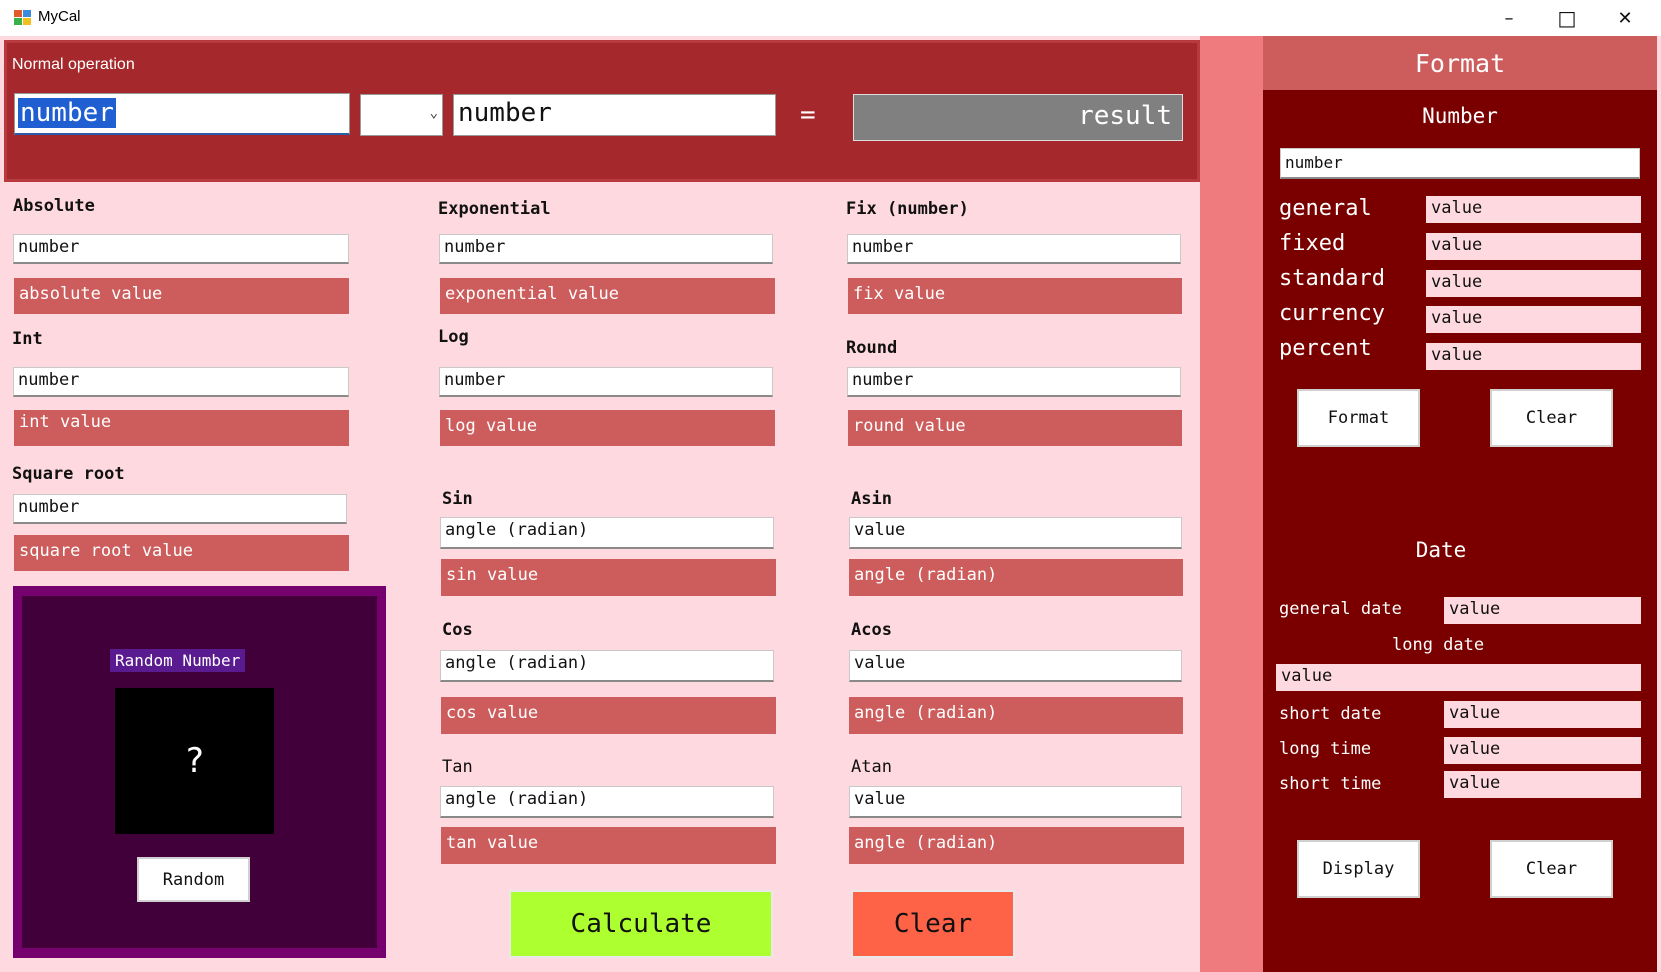 This screenshot has width=1661, height=972. I want to click on currency-format-label: currency, so click(1332, 313).